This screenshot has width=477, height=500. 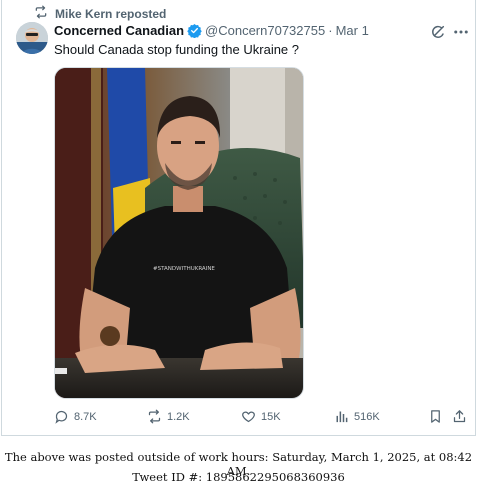 What do you see at coordinates (184, 269) in the screenshot?
I see `shirt-slogan: #STANDWITHUKRAINE` at bounding box center [184, 269].